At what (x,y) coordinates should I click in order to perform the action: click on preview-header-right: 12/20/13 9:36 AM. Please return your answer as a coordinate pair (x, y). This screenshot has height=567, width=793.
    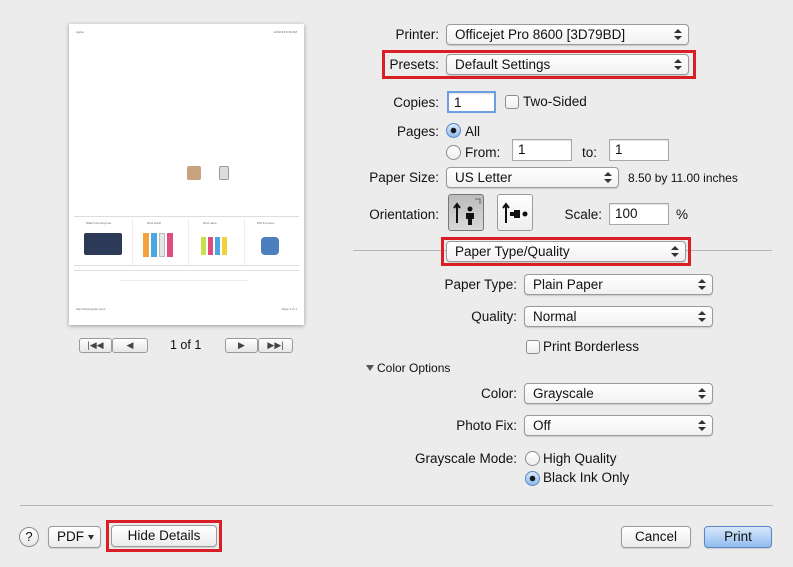
    Looking at the image, I should click on (285, 32).